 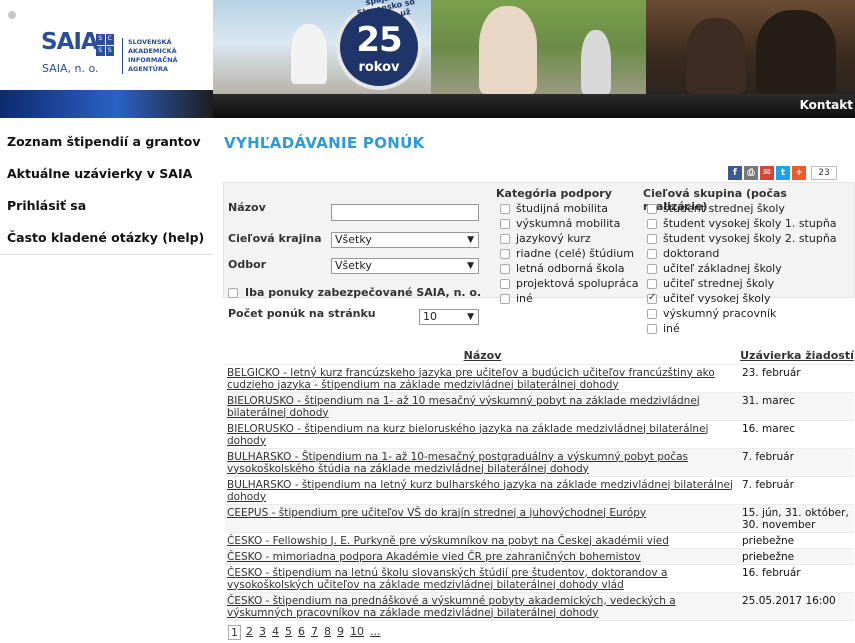 What do you see at coordinates (301, 632) in the screenshot?
I see `page-link: 6` at bounding box center [301, 632].